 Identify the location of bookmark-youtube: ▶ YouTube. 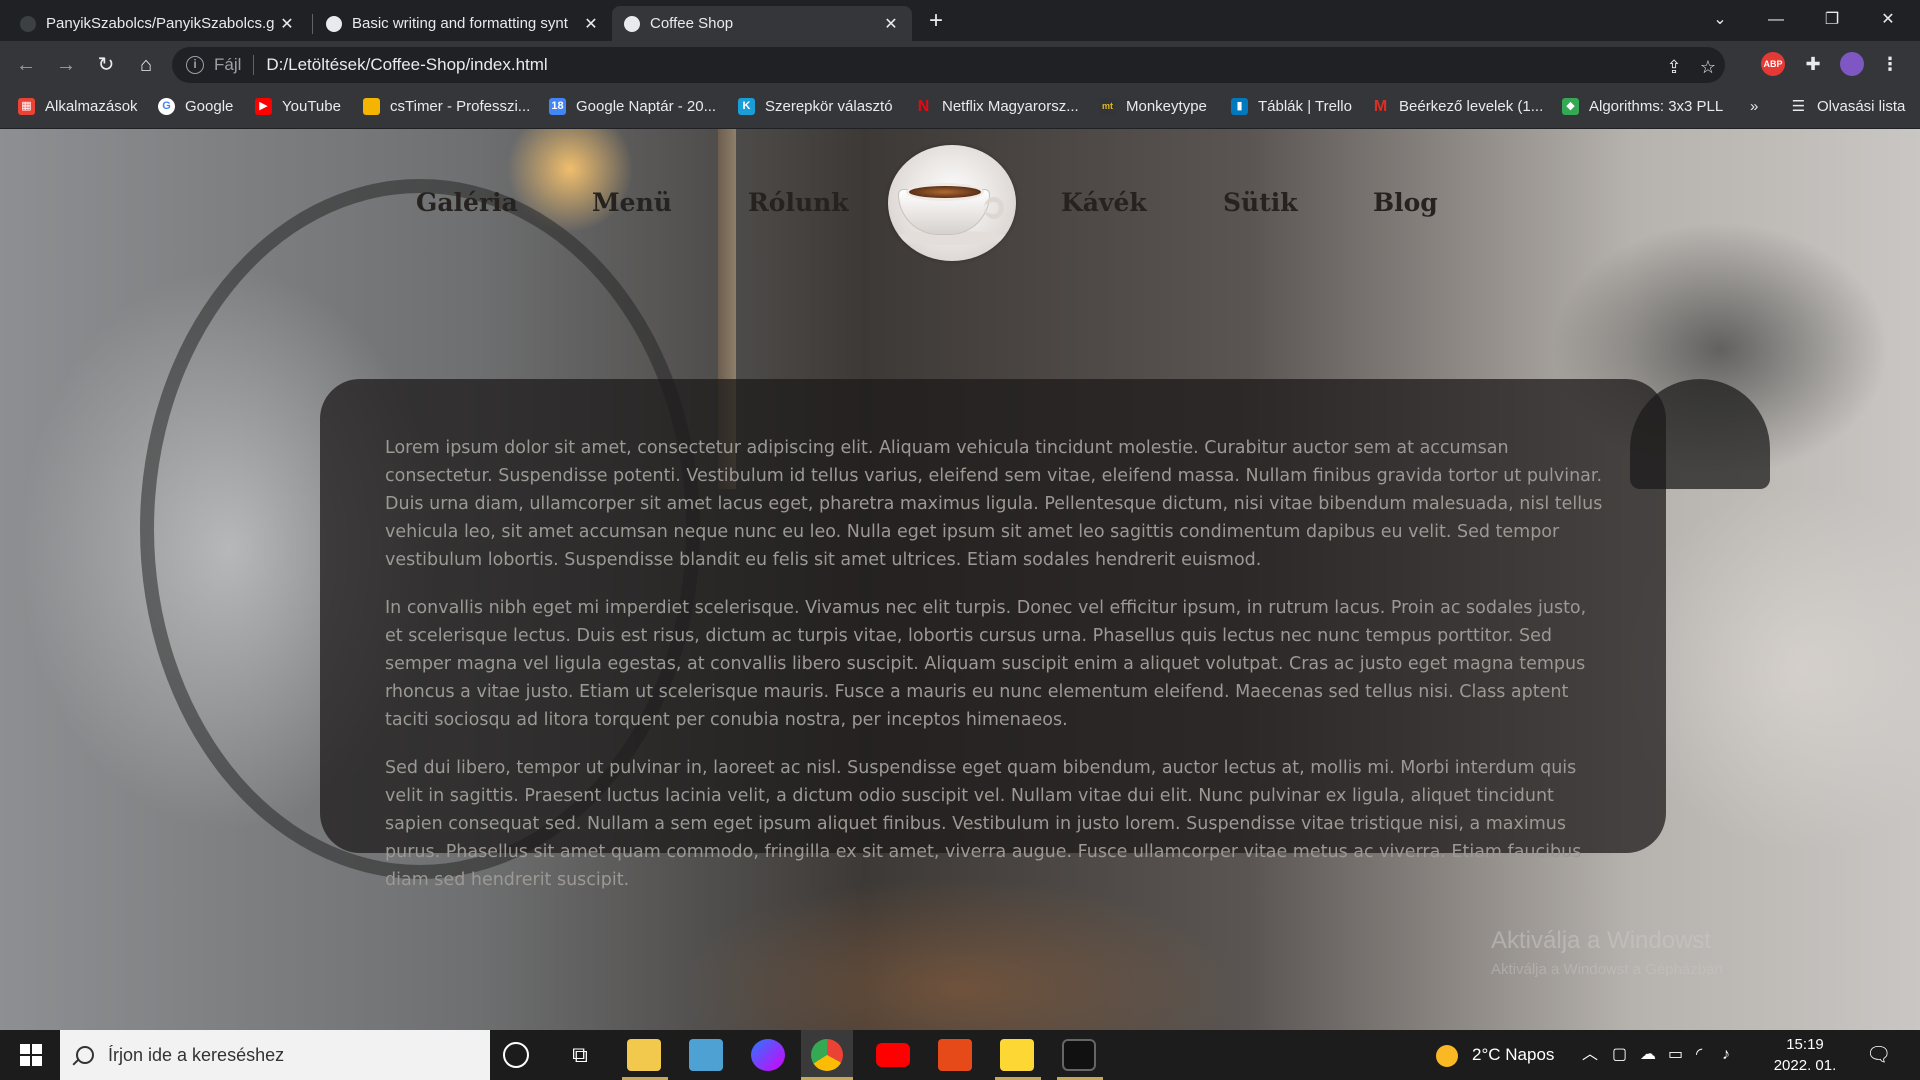
(298, 106).